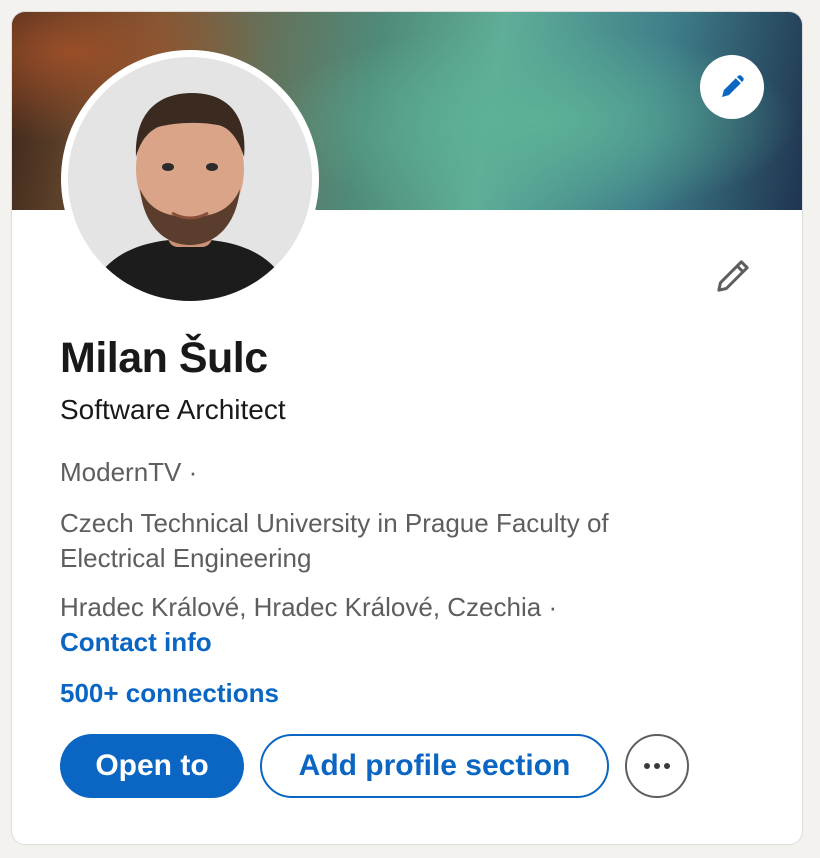 This screenshot has width=820, height=858. Describe the element at coordinates (164, 358) in the screenshot. I see `profile-name: Milan Šulc` at that location.